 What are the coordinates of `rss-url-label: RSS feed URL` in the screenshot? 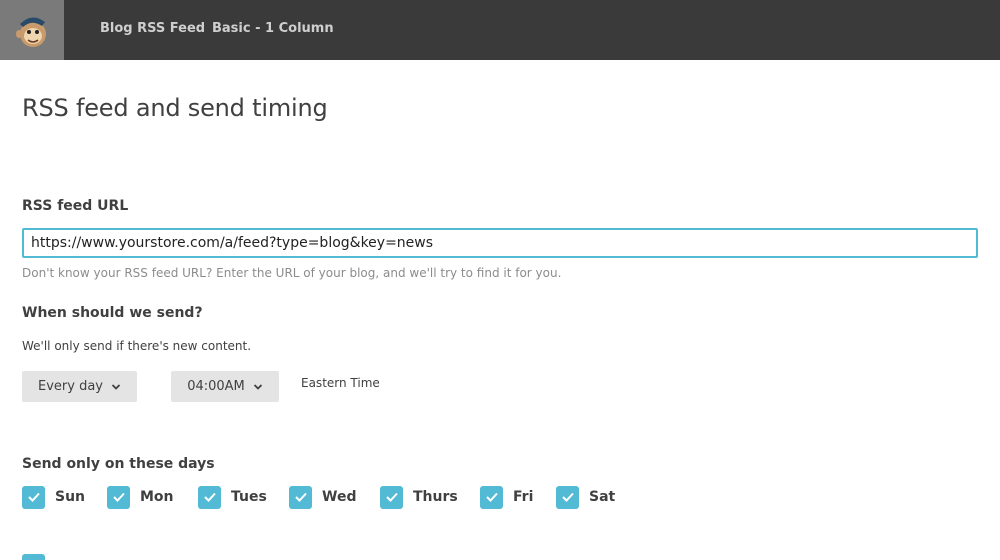 It's located at (75, 206).